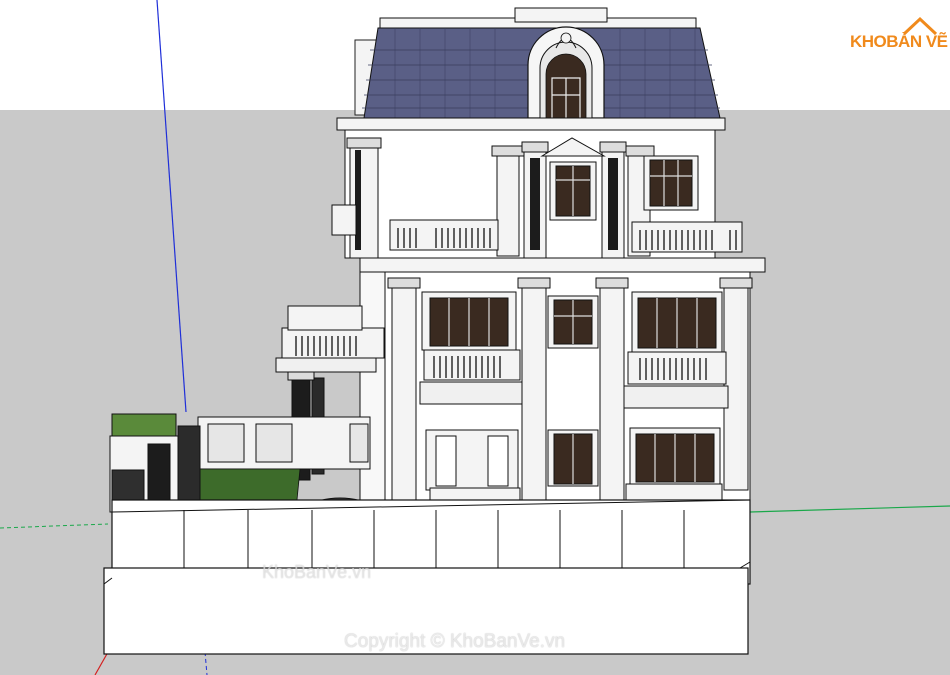  What do you see at coordinates (455, 641) in the screenshot?
I see `watermark-copyright: Copyright © KhoBanVe.vn` at bounding box center [455, 641].